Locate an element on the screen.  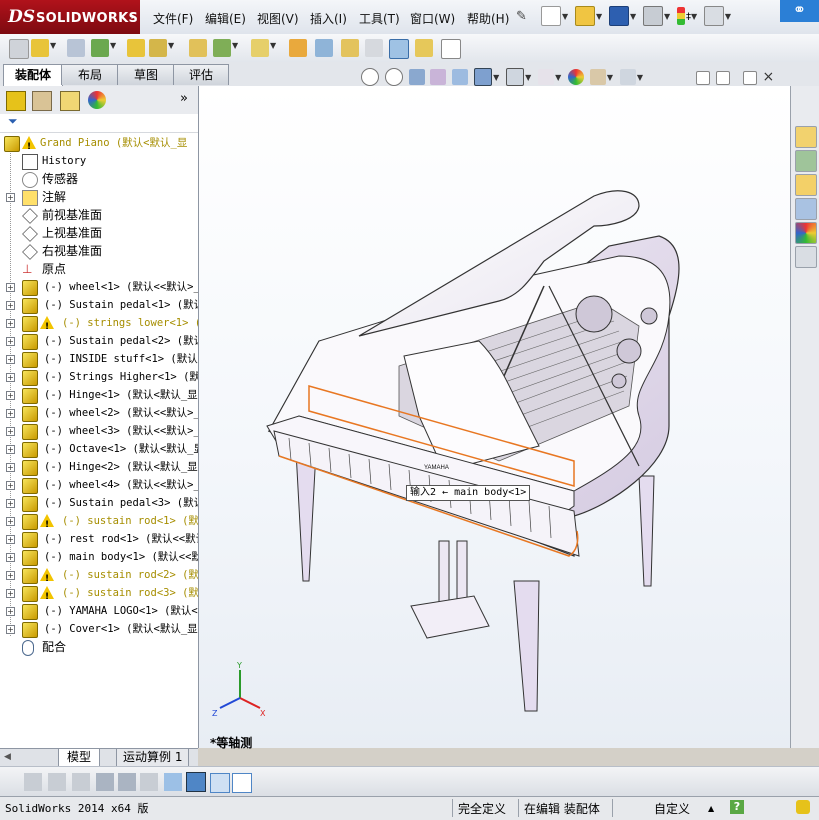
tree-item: + (-) main body<1> (默认<<默 is located at coordinates (99, 557).